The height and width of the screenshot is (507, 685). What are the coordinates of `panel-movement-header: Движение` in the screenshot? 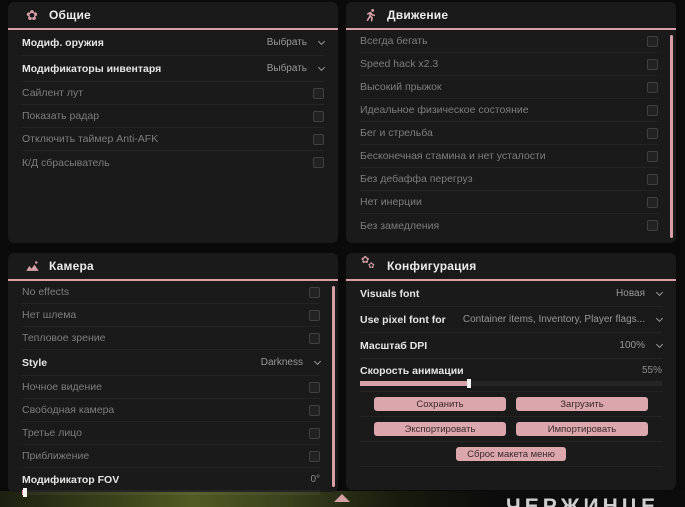 It's located at (511, 16).